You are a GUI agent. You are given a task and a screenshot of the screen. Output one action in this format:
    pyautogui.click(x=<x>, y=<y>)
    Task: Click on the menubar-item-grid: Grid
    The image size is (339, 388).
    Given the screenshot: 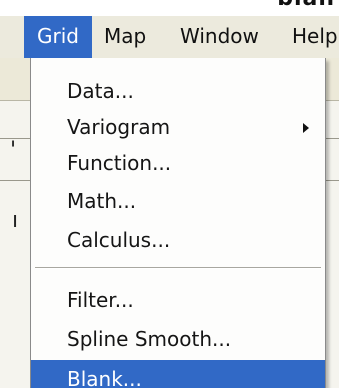 What is the action you would take?
    pyautogui.click(x=58, y=37)
    